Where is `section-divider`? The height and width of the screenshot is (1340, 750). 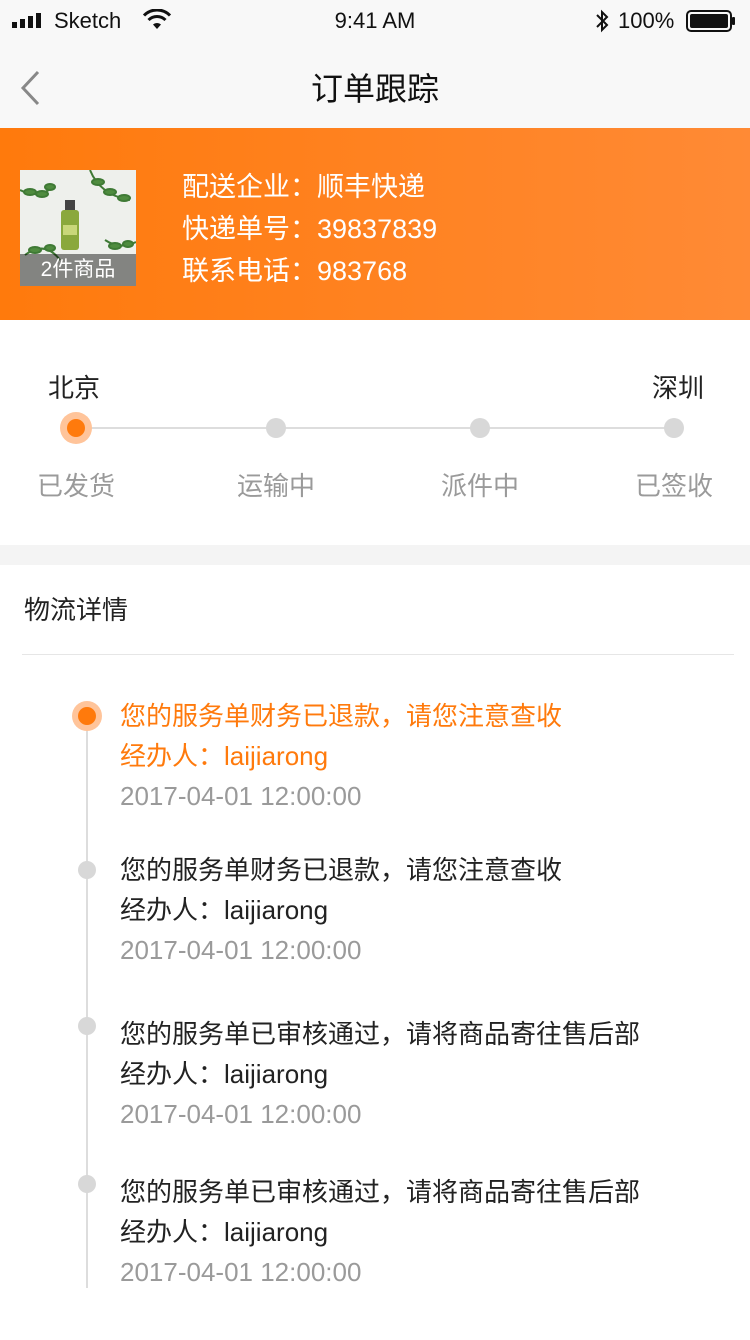
section-divider is located at coordinates (375, 555).